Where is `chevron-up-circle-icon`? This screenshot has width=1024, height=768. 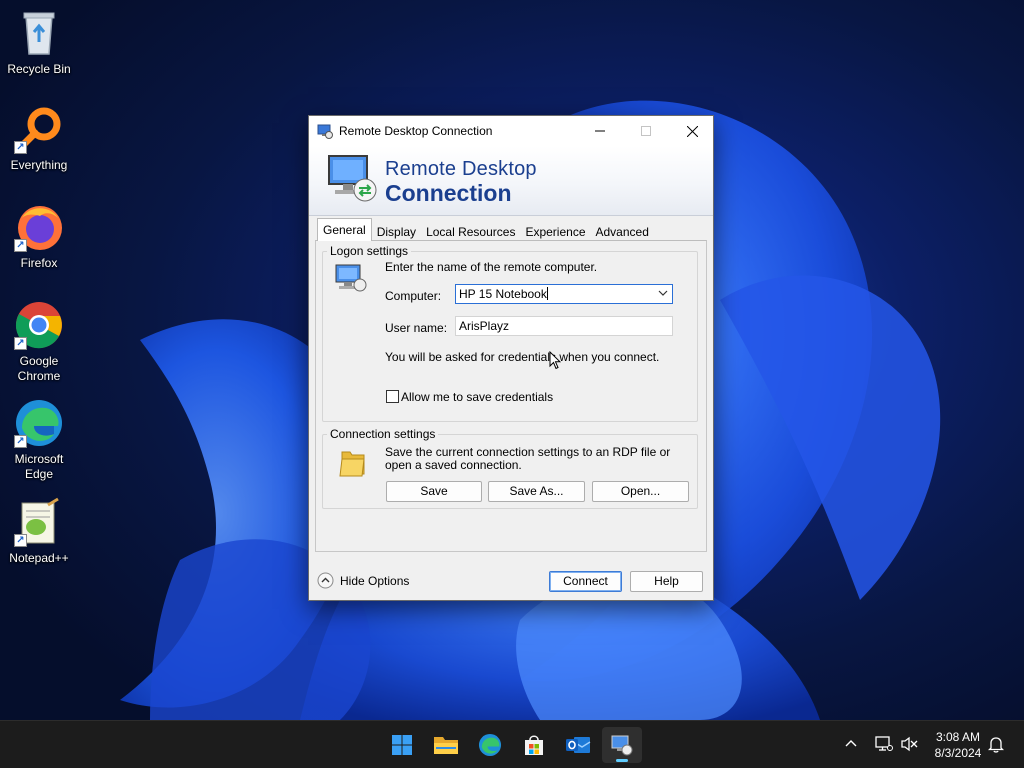
chevron-up-circle-icon is located at coordinates (325, 580).